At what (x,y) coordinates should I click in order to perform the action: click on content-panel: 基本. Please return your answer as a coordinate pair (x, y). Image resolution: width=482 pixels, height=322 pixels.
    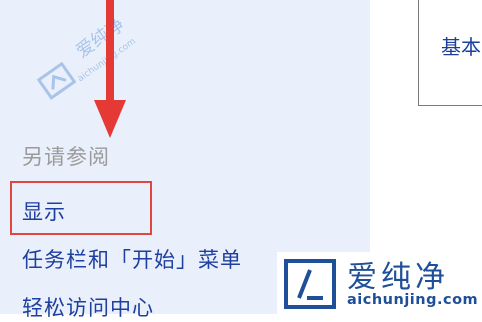
    Looking at the image, I should click on (450, 53).